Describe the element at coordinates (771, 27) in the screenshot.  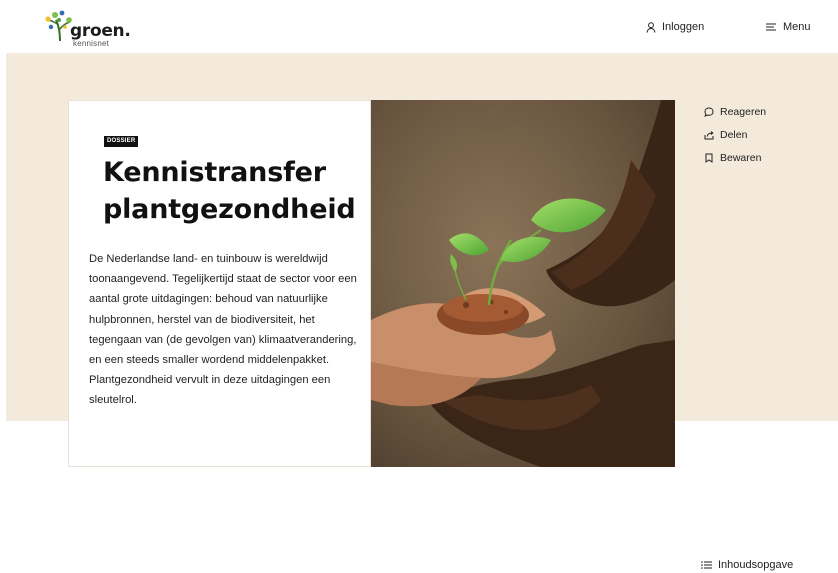
I see `hamburger-icon` at that location.